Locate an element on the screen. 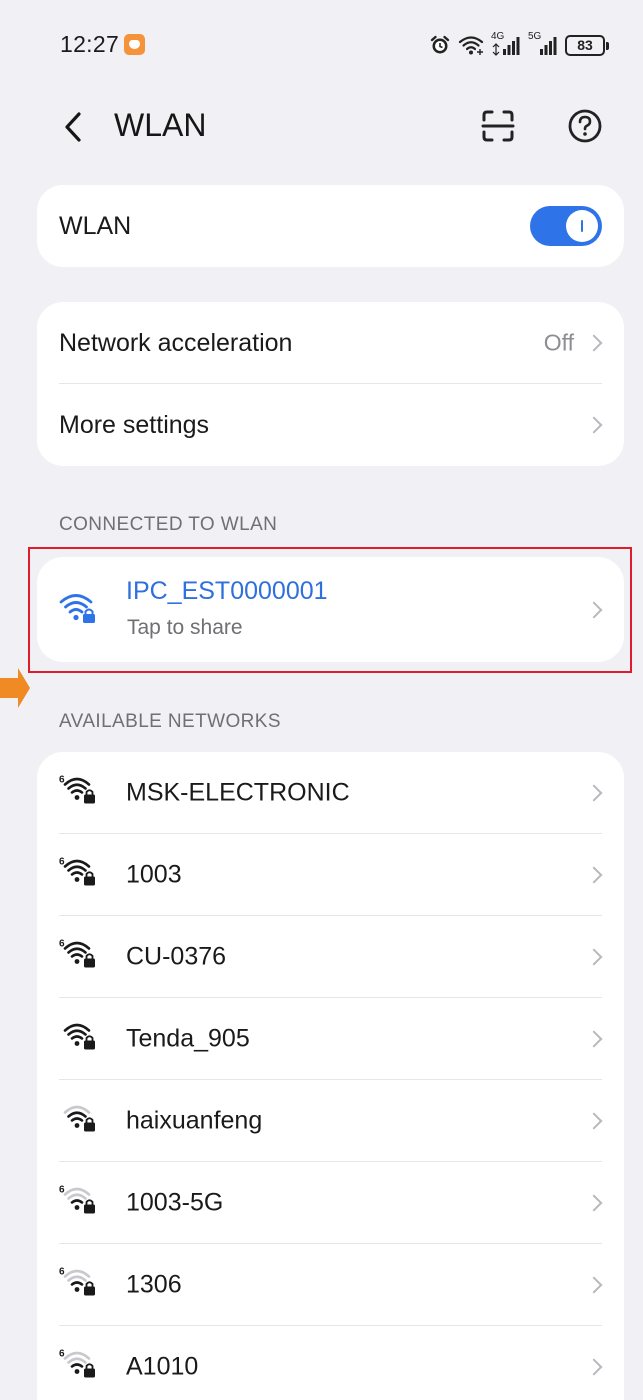  wlan-toggle-row: WLAN is located at coordinates (330, 226).